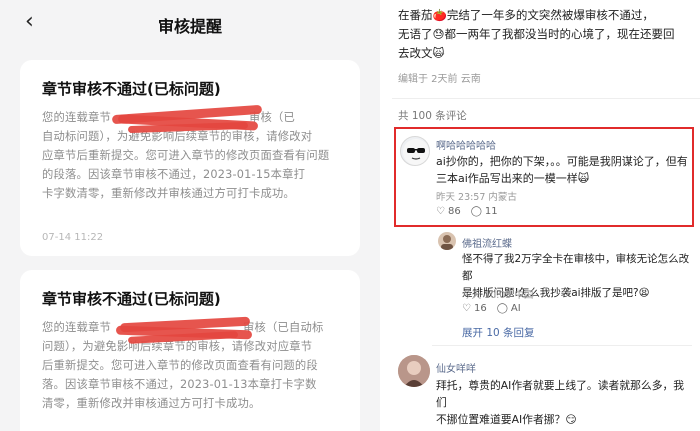 This screenshot has height=431, width=700. What do you see at coordinates (526, 15) in the screenshot?
I see `post-line: 在番茄🍅完结了一年多的文突然被爆审核不通过，` at bounding box center [526, 15].